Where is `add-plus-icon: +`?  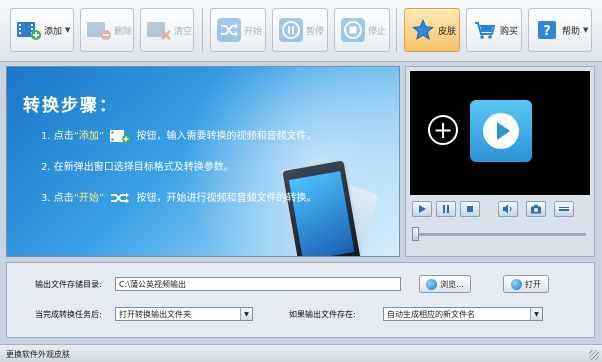
add-plus-icon: + is located at coordinates (443, 130).